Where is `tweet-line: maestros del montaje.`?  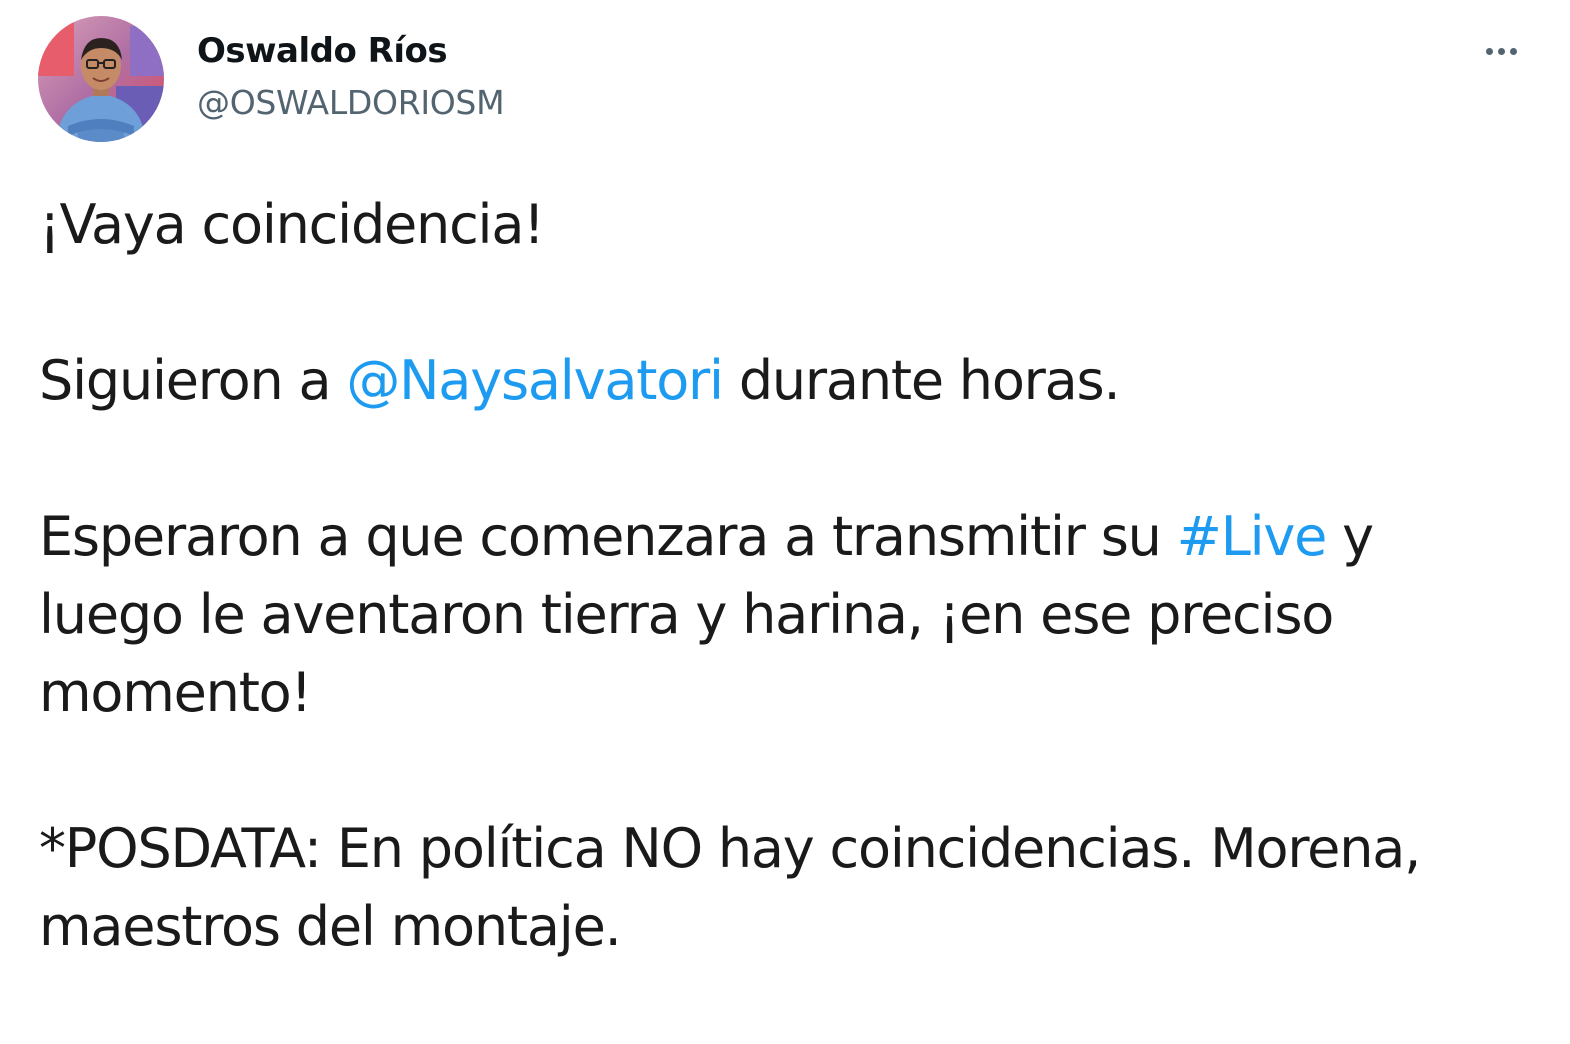 tweet-line: maestros del montaje. is located at coordinates (330, 926).